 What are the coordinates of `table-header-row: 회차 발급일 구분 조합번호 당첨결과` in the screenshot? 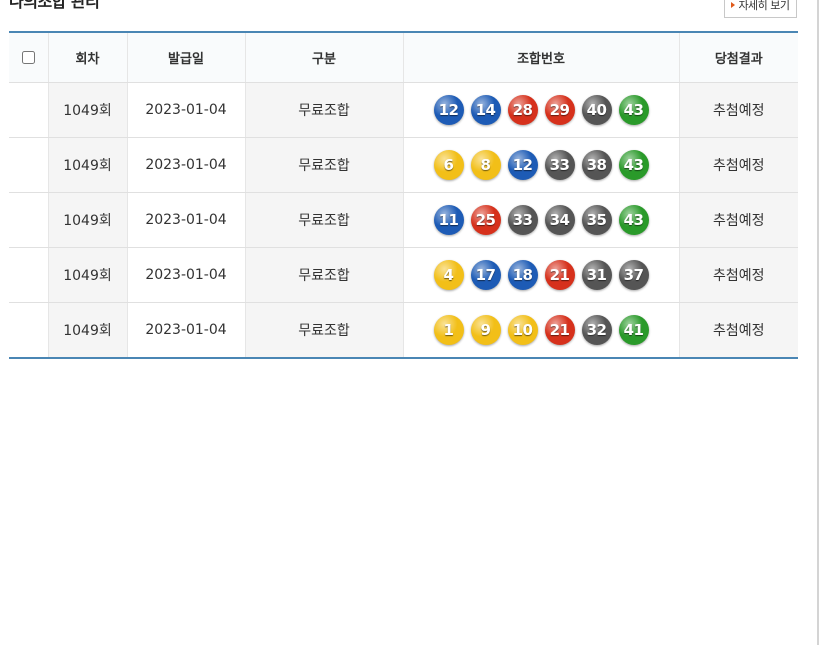 It's located at (403, 57).